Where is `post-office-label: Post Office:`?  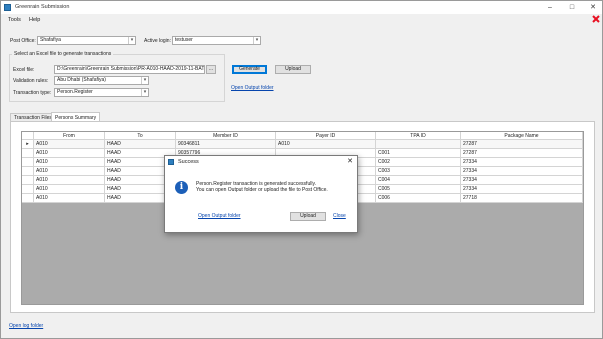 post-office-label: Post Office: is located at coordinates (23, 41).